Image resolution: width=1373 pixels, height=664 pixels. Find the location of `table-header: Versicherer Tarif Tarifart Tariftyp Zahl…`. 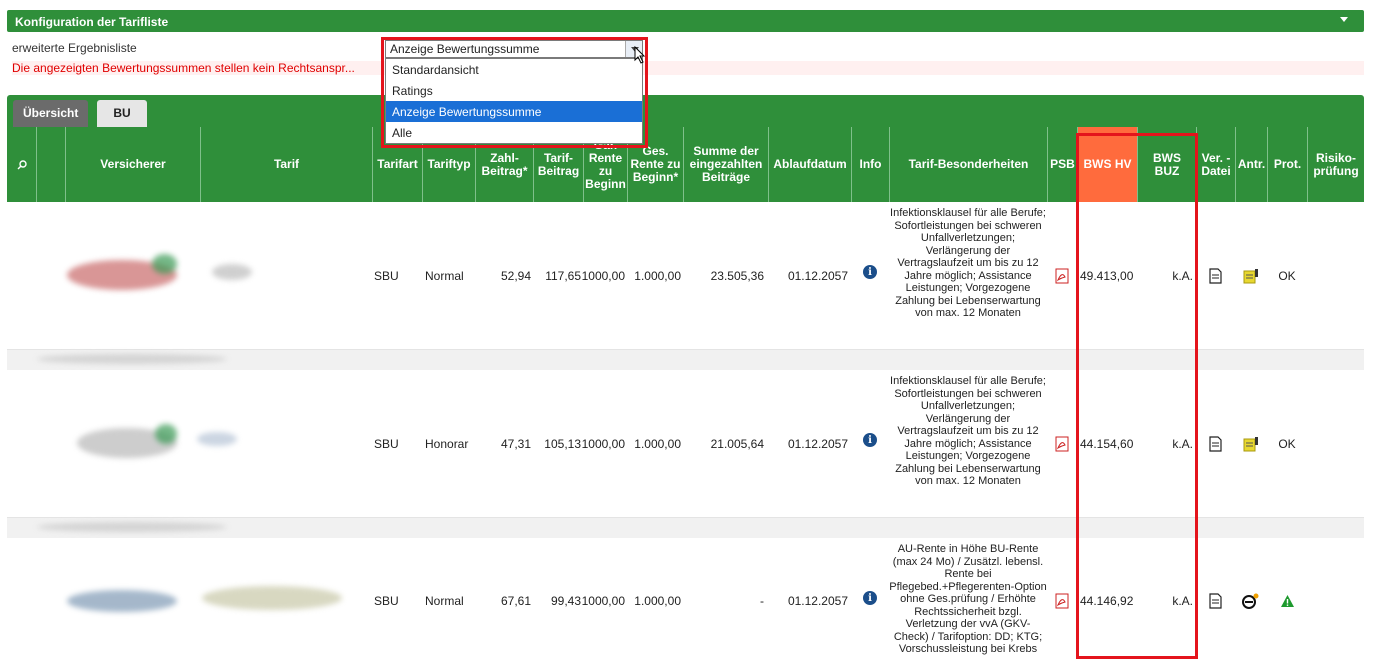

table-header: Versicherer Tarif Tarifart Tariftyp Zahl… is located at coordinates (685, 164).